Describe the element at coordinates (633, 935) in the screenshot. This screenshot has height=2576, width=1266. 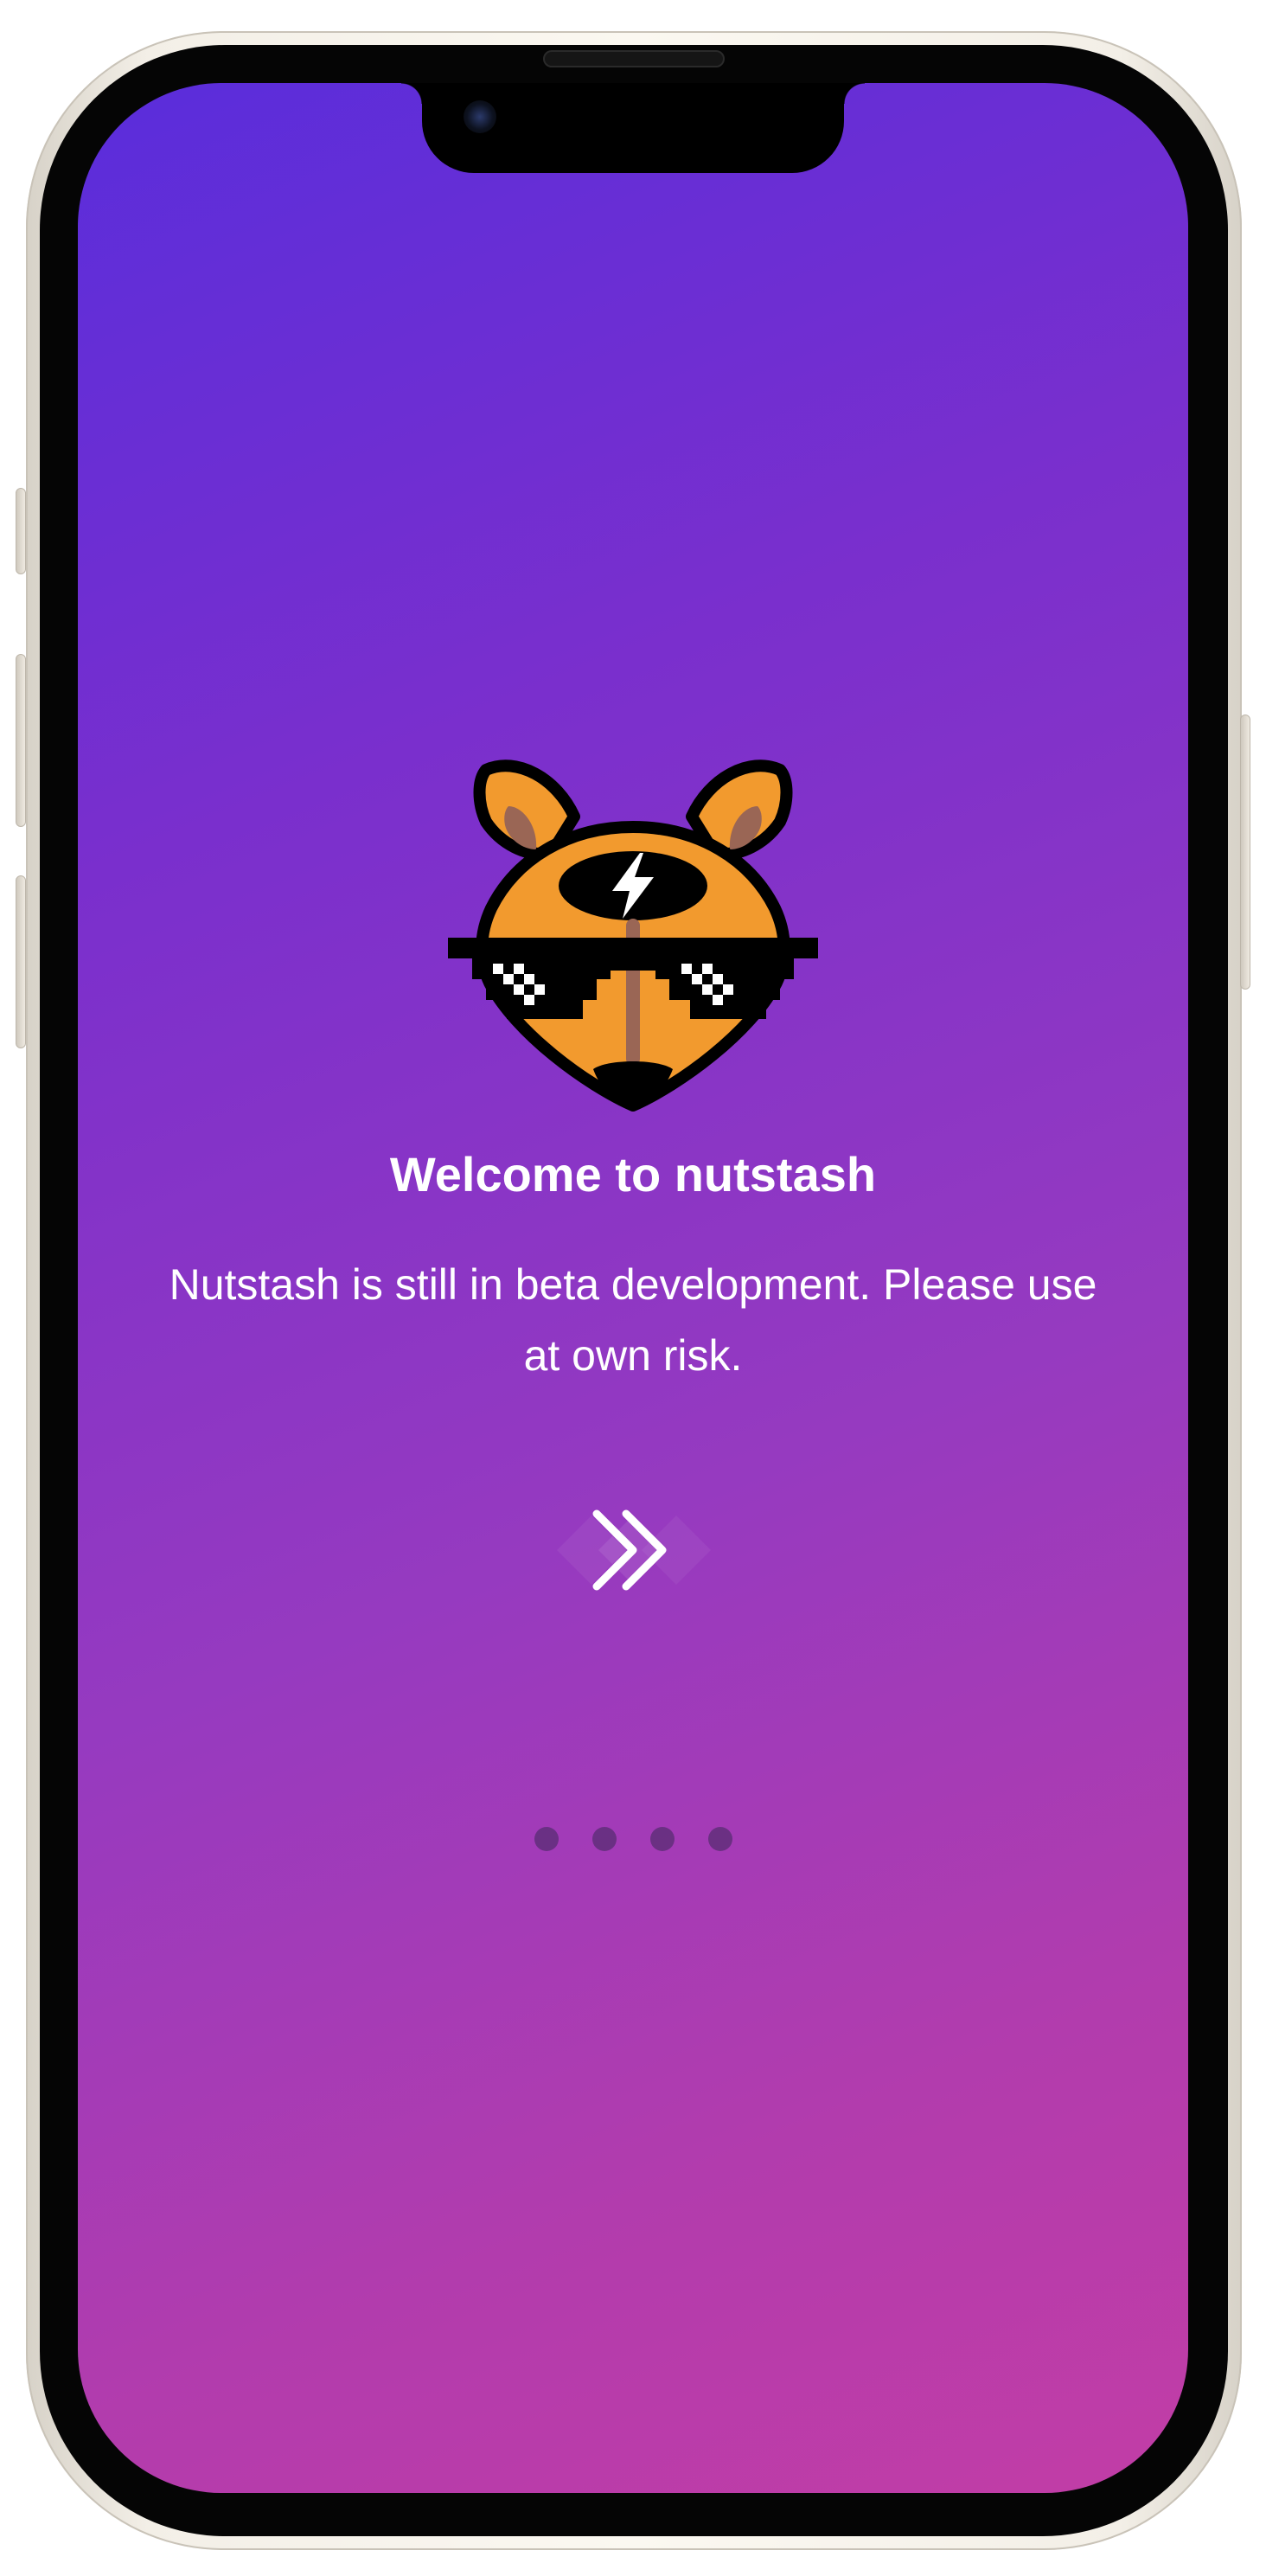
I see `squirrel-with-sunglasses-logo` at that location.